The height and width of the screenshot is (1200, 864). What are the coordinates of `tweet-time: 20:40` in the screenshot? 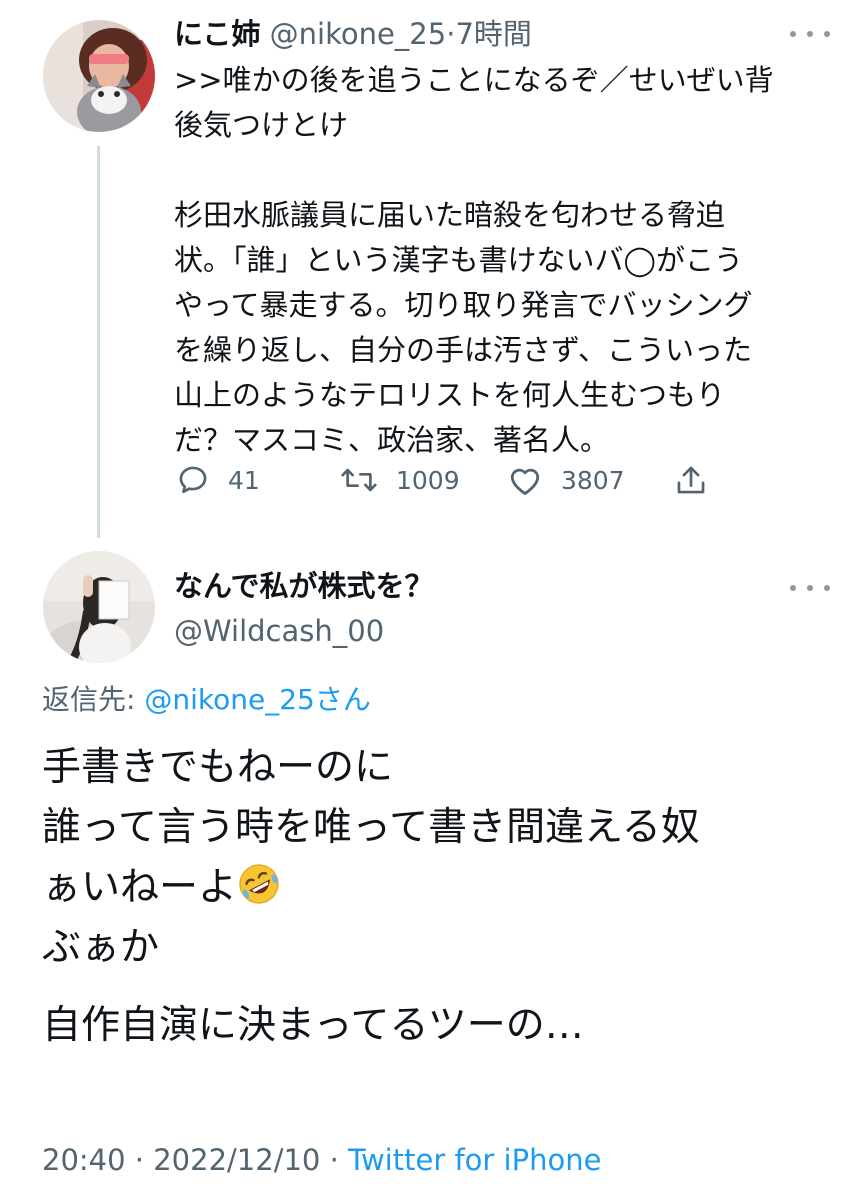 It's located at (84, 1160).